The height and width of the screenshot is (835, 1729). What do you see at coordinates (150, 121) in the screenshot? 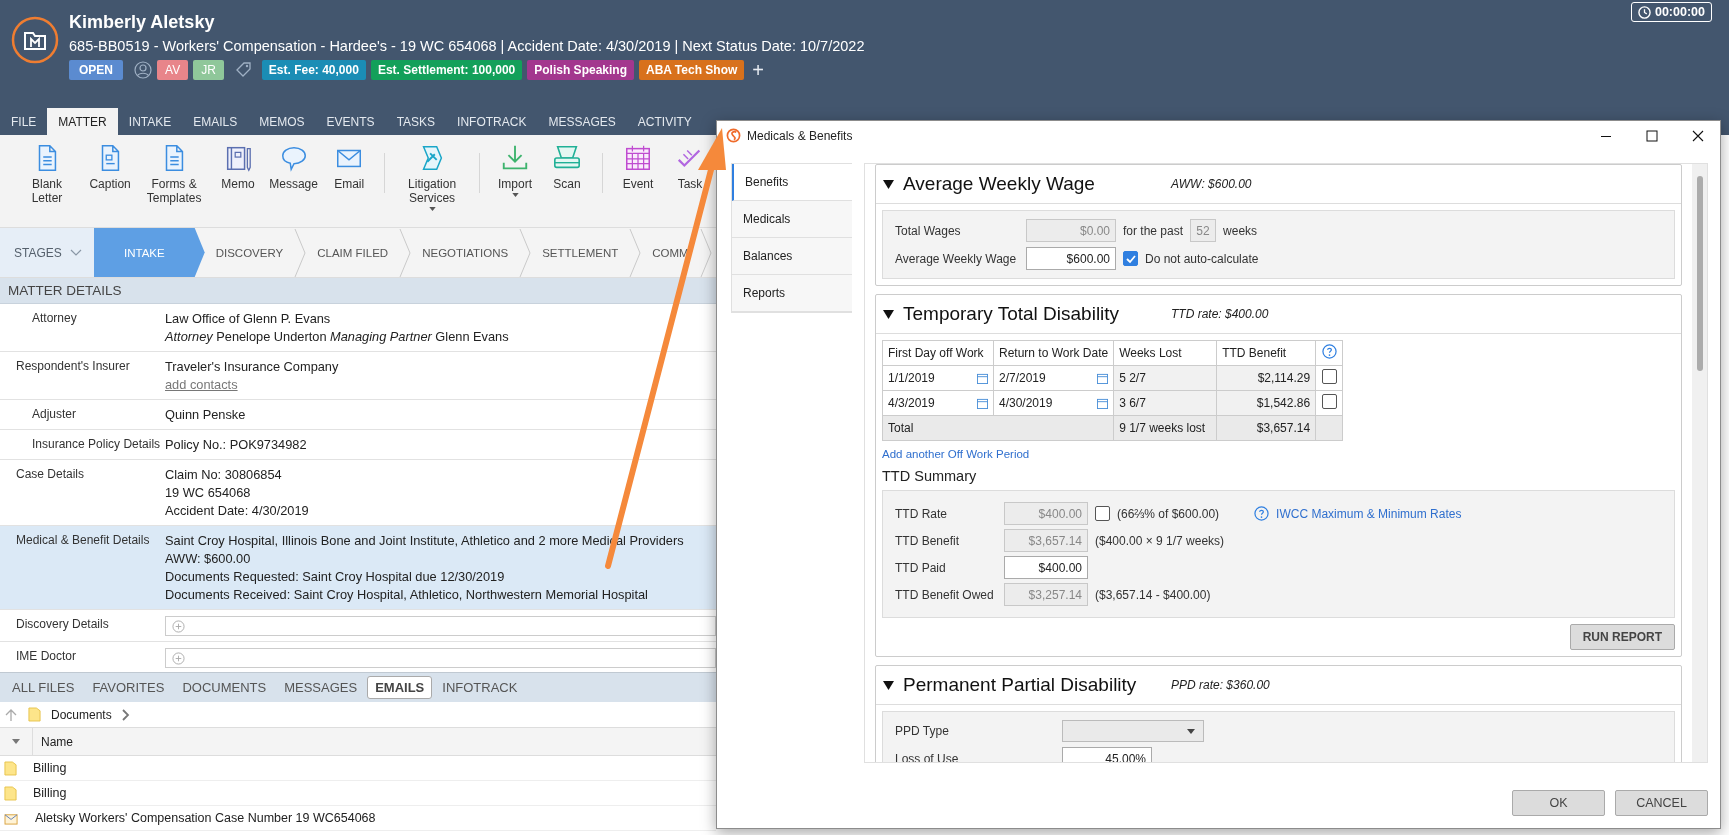
I see `menu-tab: INTAKE` at bounding box center [150, 121].